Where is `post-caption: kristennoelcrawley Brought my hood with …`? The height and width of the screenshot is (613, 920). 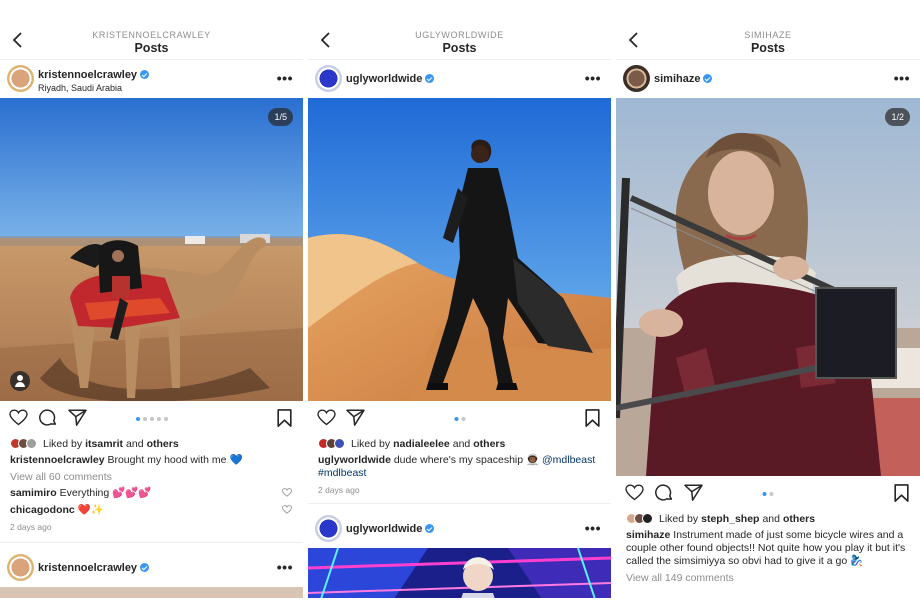 post-caption: kristennoelcrawley Brought my hood with … is located at coordinates (151, 460).